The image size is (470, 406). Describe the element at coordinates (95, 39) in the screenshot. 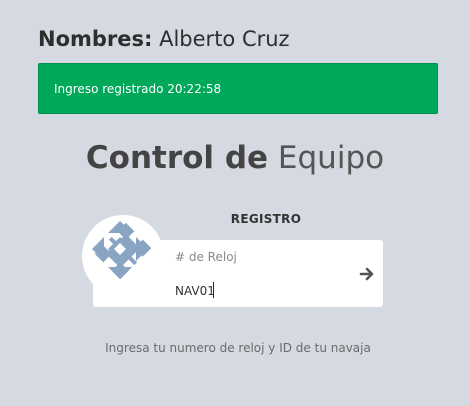

I see `user-name-label: Nombres:` at that location.